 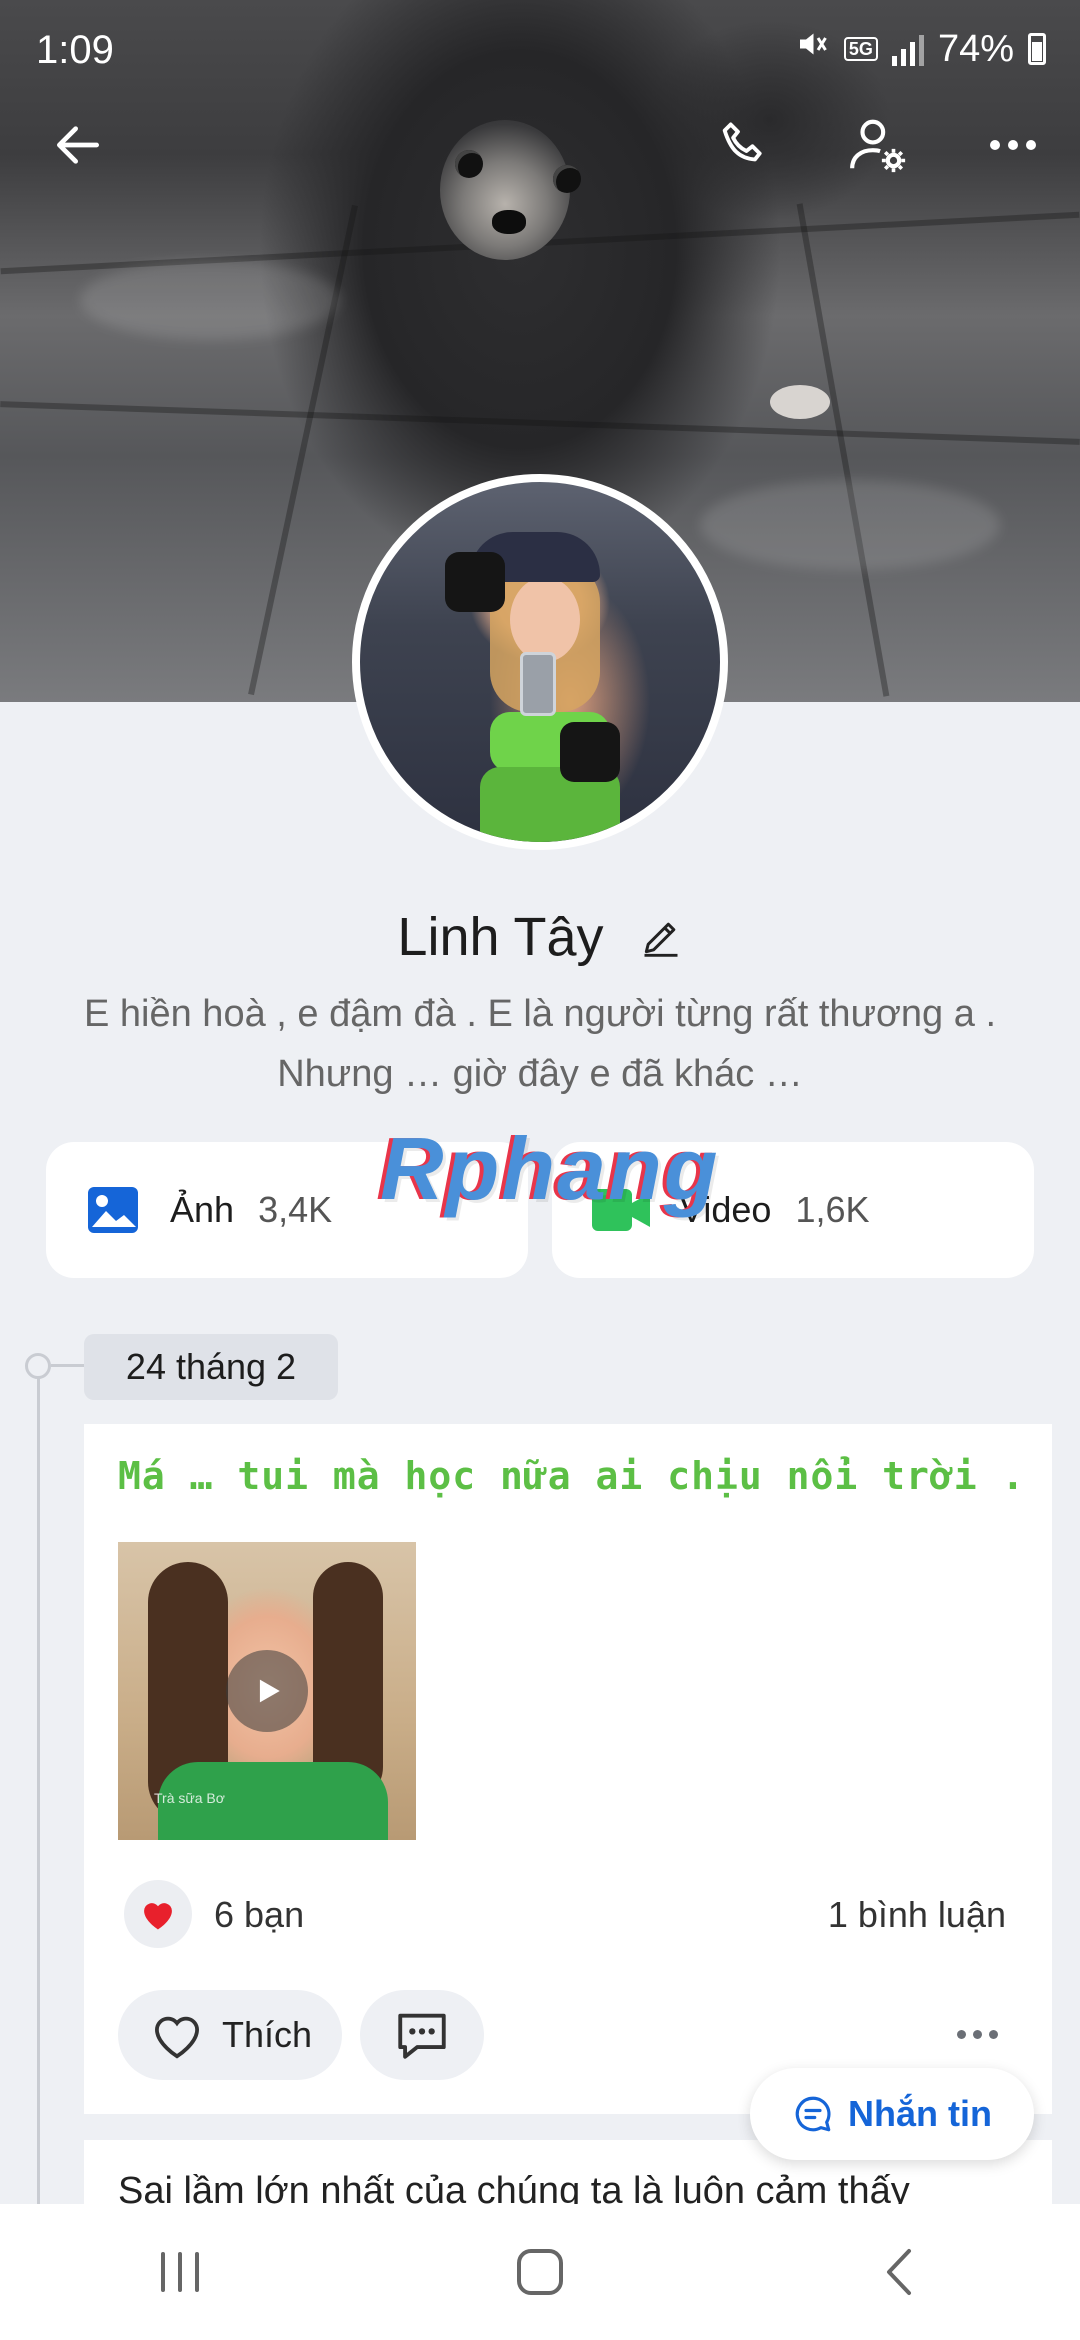 I want to click on send-message-label: Nhắn tin, so click(x=920, y=2113).